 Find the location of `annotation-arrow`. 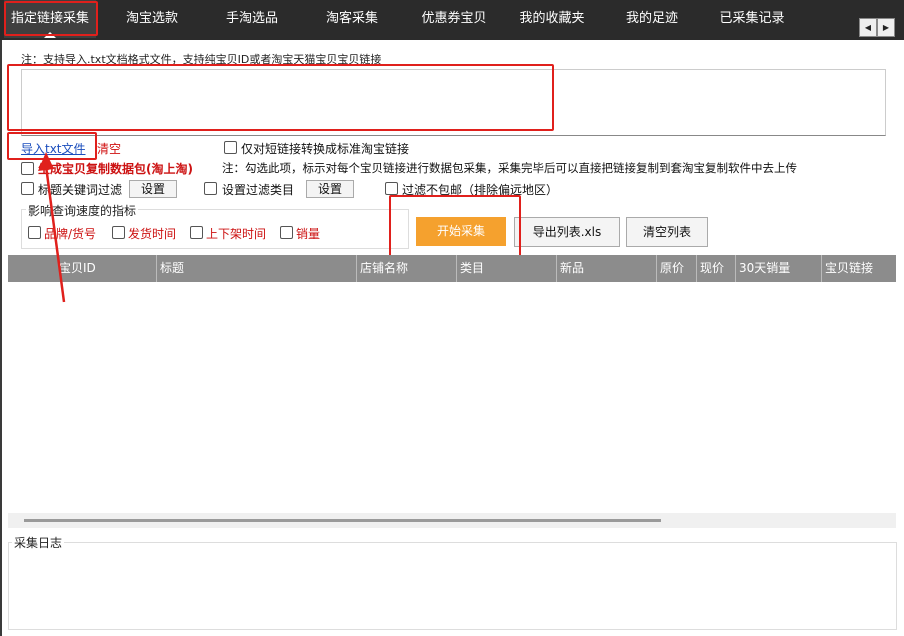

annotation-arrow is located at coordinates (52, 227).